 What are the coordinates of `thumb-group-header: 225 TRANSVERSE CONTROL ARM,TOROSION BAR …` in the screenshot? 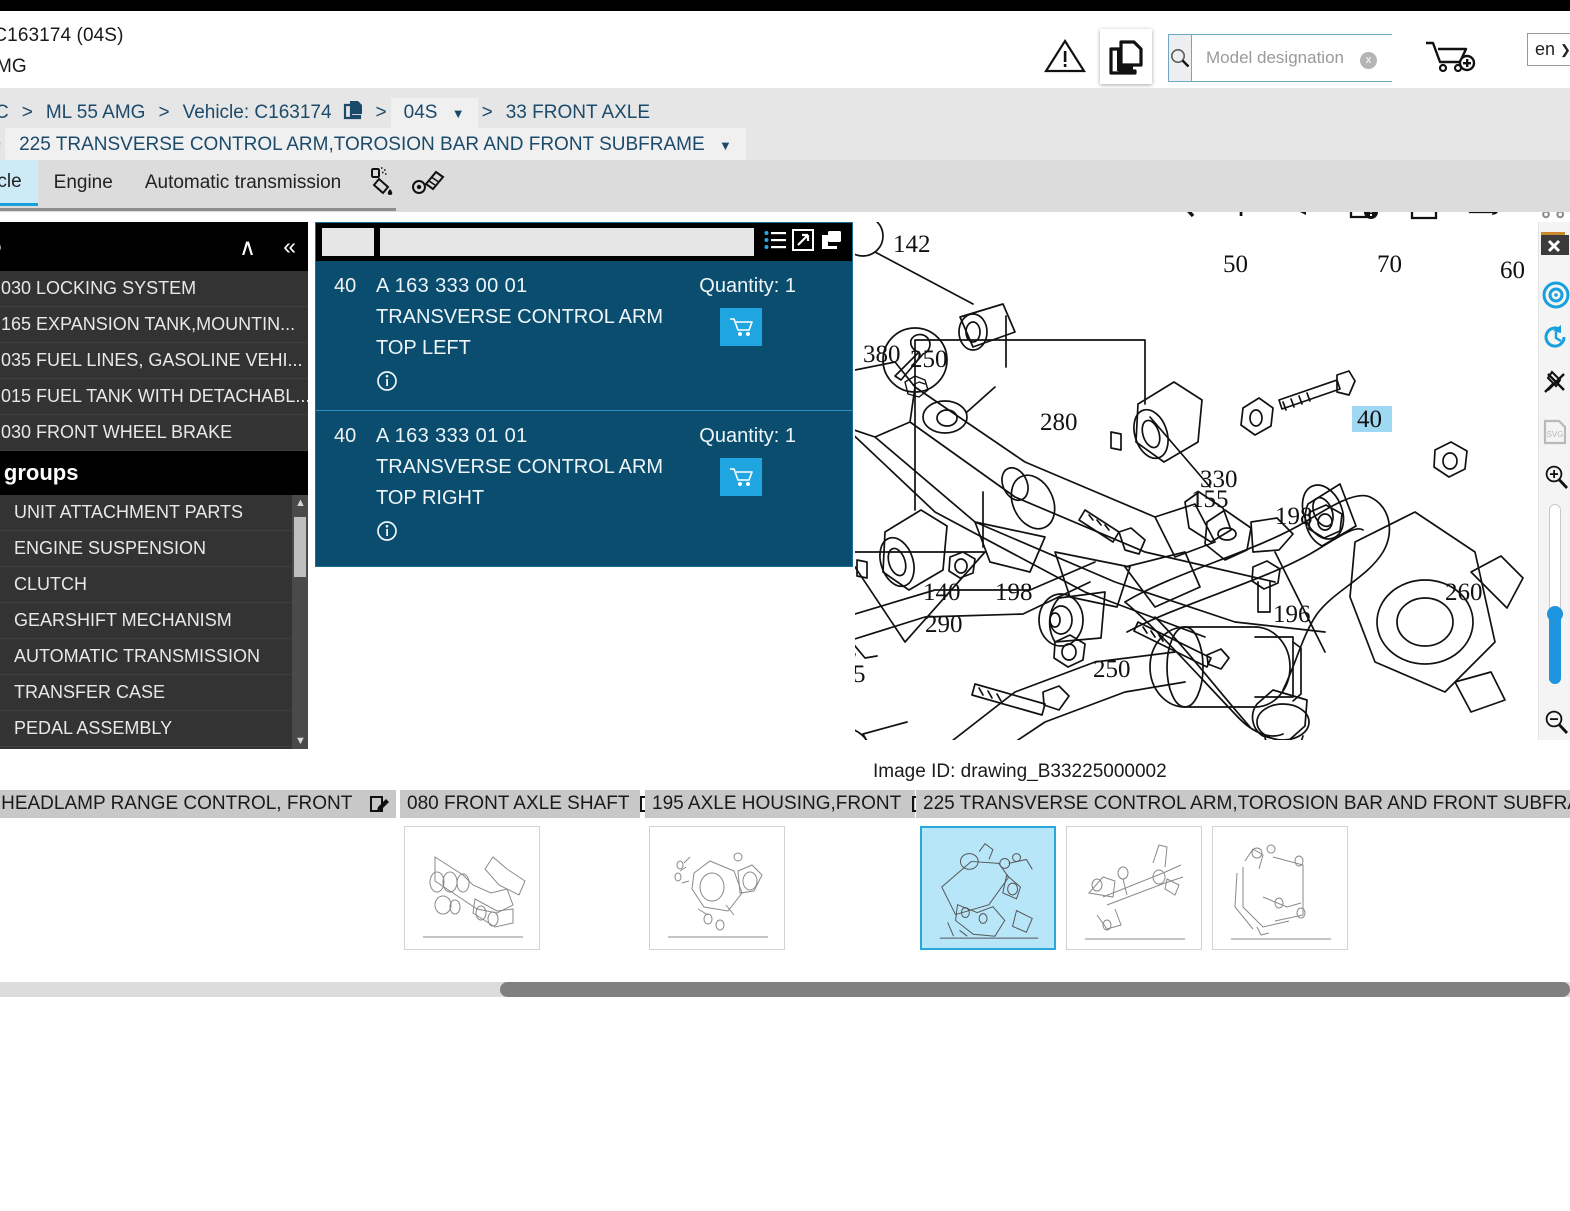 It's located at (1243, 804).